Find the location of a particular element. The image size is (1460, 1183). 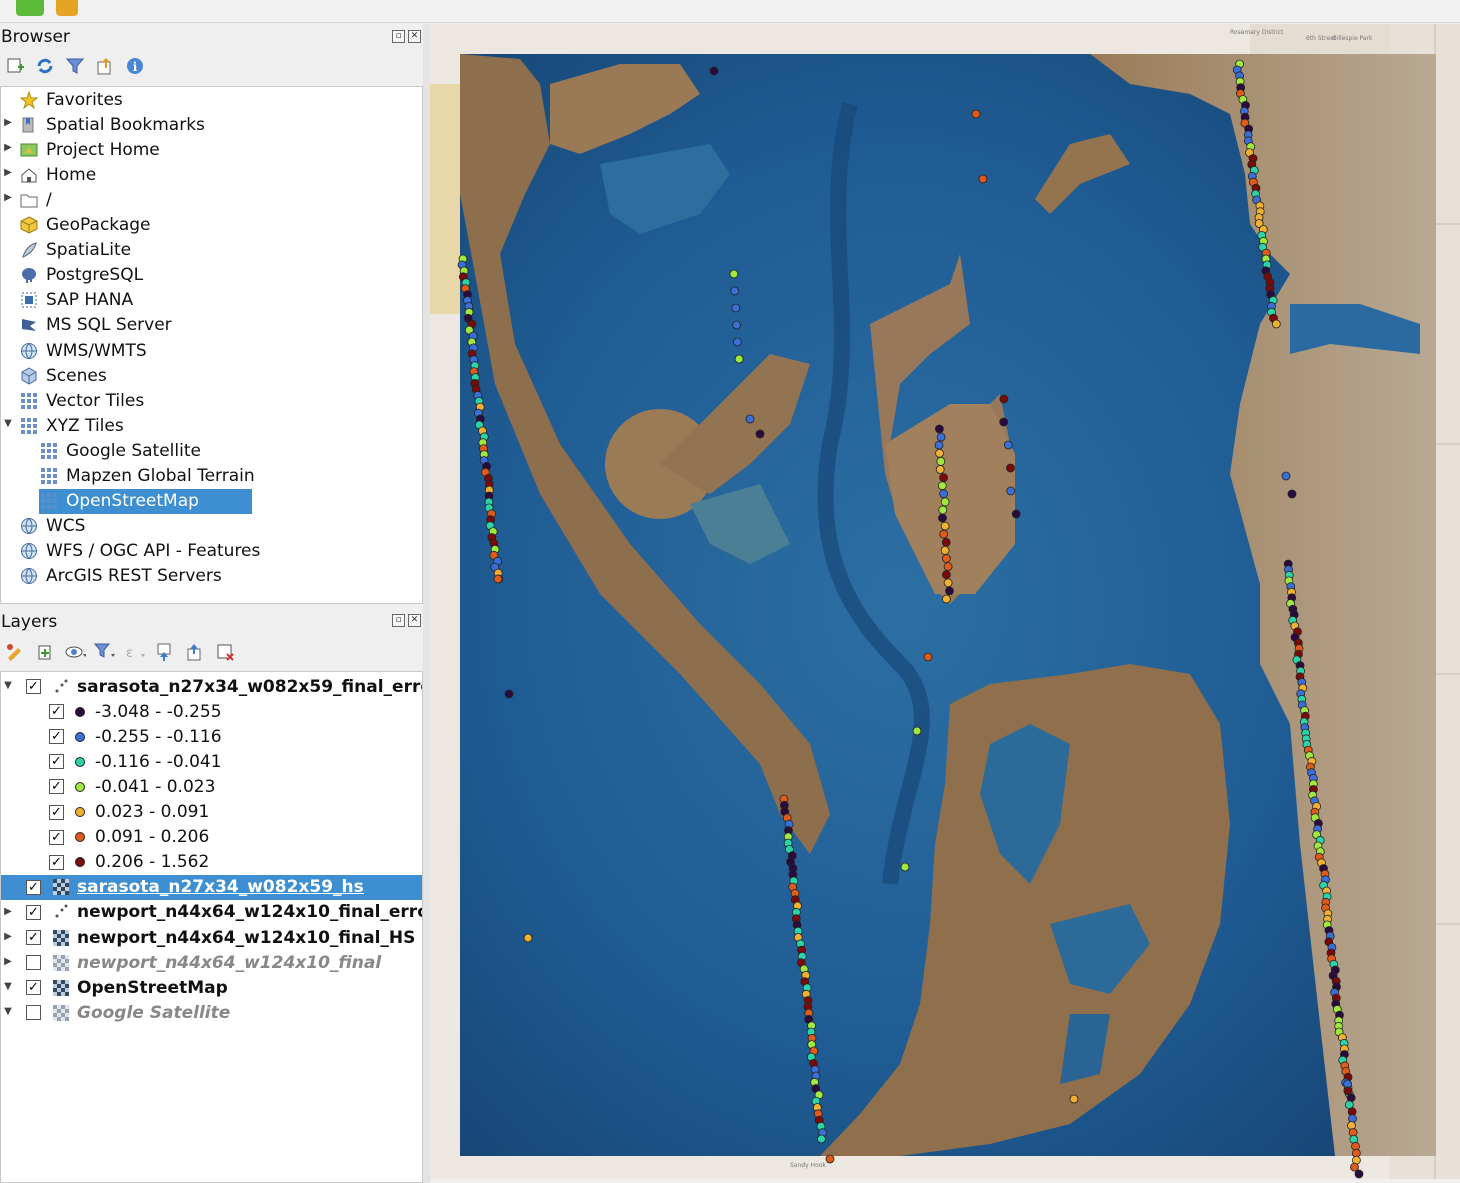

legend-class-label: 0.206 - 1.562 is located at coordinates (152, 862).